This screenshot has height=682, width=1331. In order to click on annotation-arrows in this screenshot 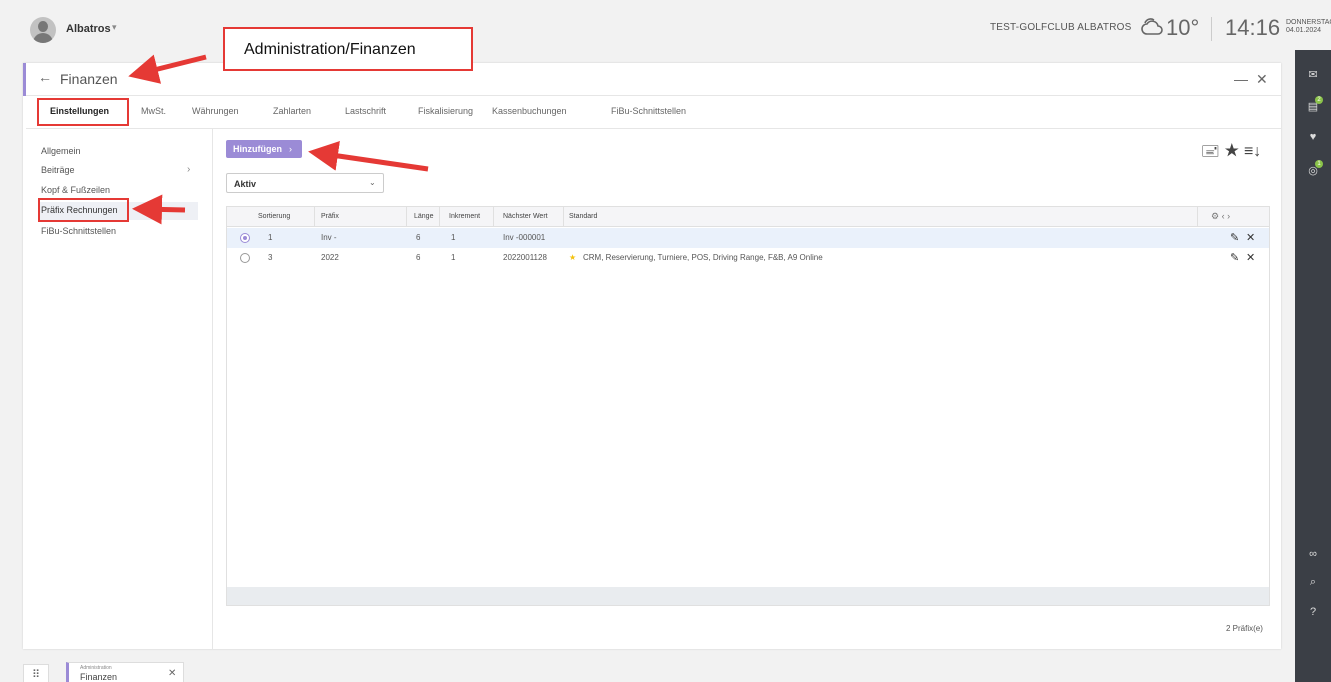, I will do `click(278, 139)`.